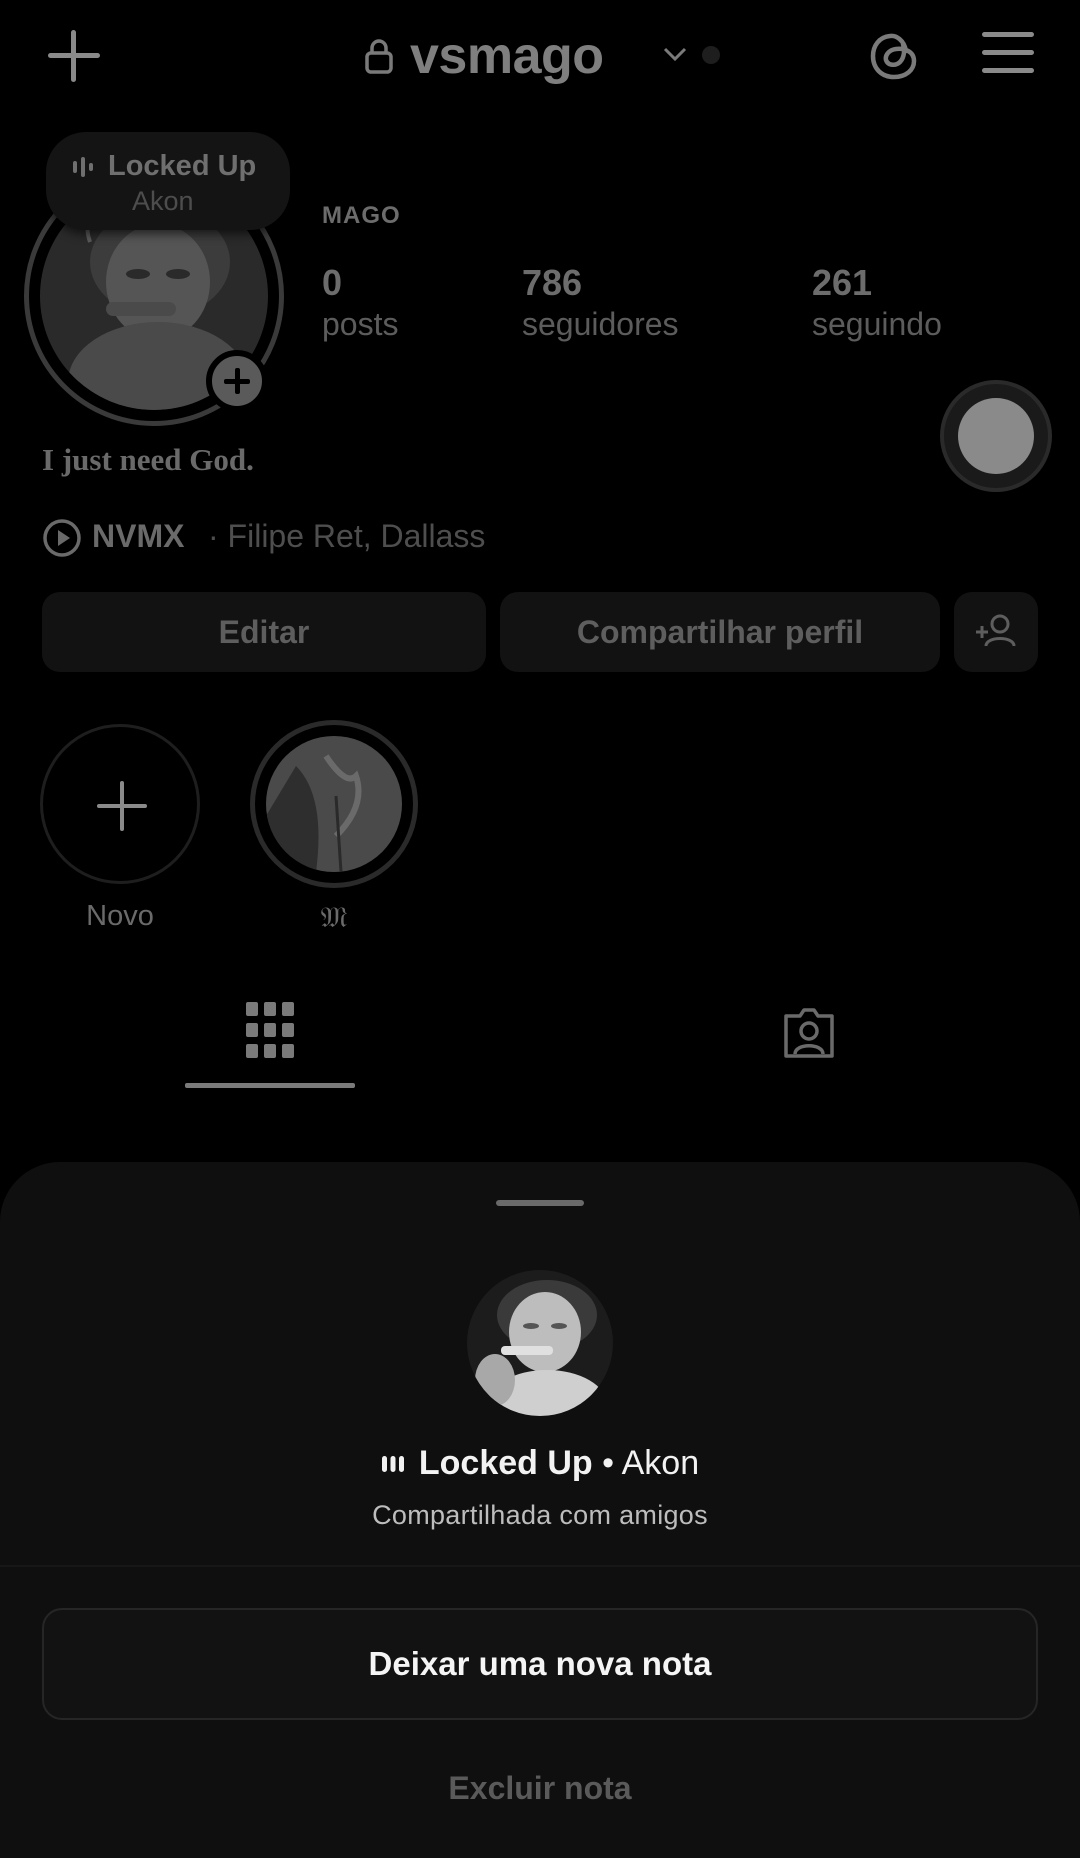  Describe the element at coordinates (1008, 53) in the screenshot. I see `hamburger-menu-icon` at that location.